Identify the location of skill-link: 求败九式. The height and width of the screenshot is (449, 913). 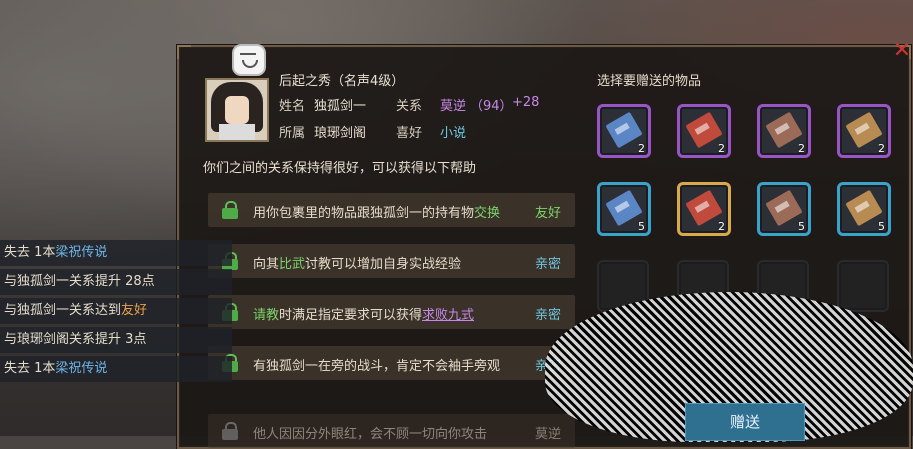
(448, 315).